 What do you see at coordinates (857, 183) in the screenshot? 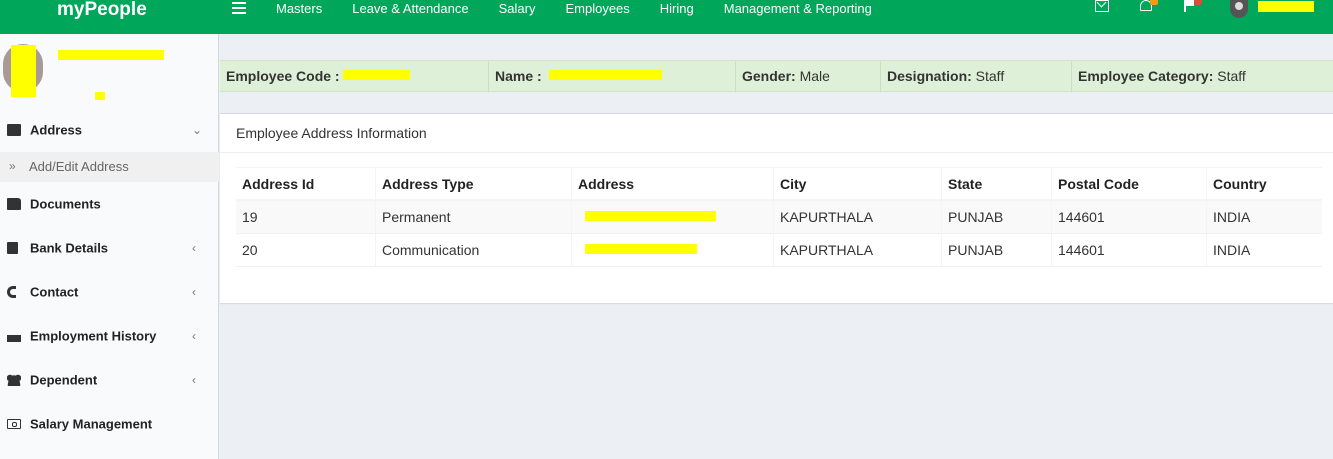
I see `column-header: City` at bounding box center [857, 183].